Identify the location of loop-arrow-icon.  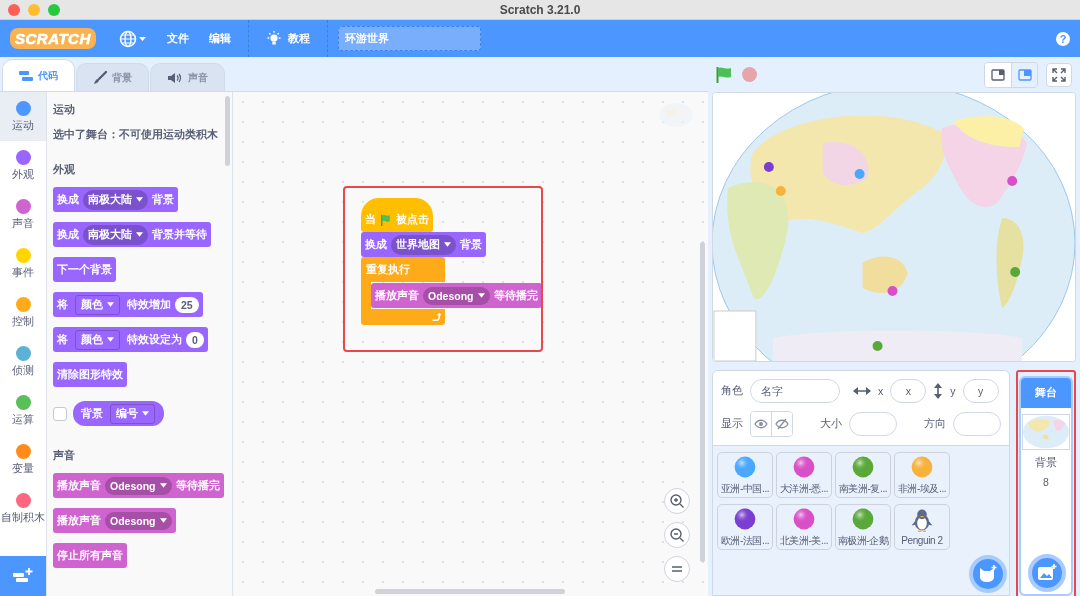
(436, 317).